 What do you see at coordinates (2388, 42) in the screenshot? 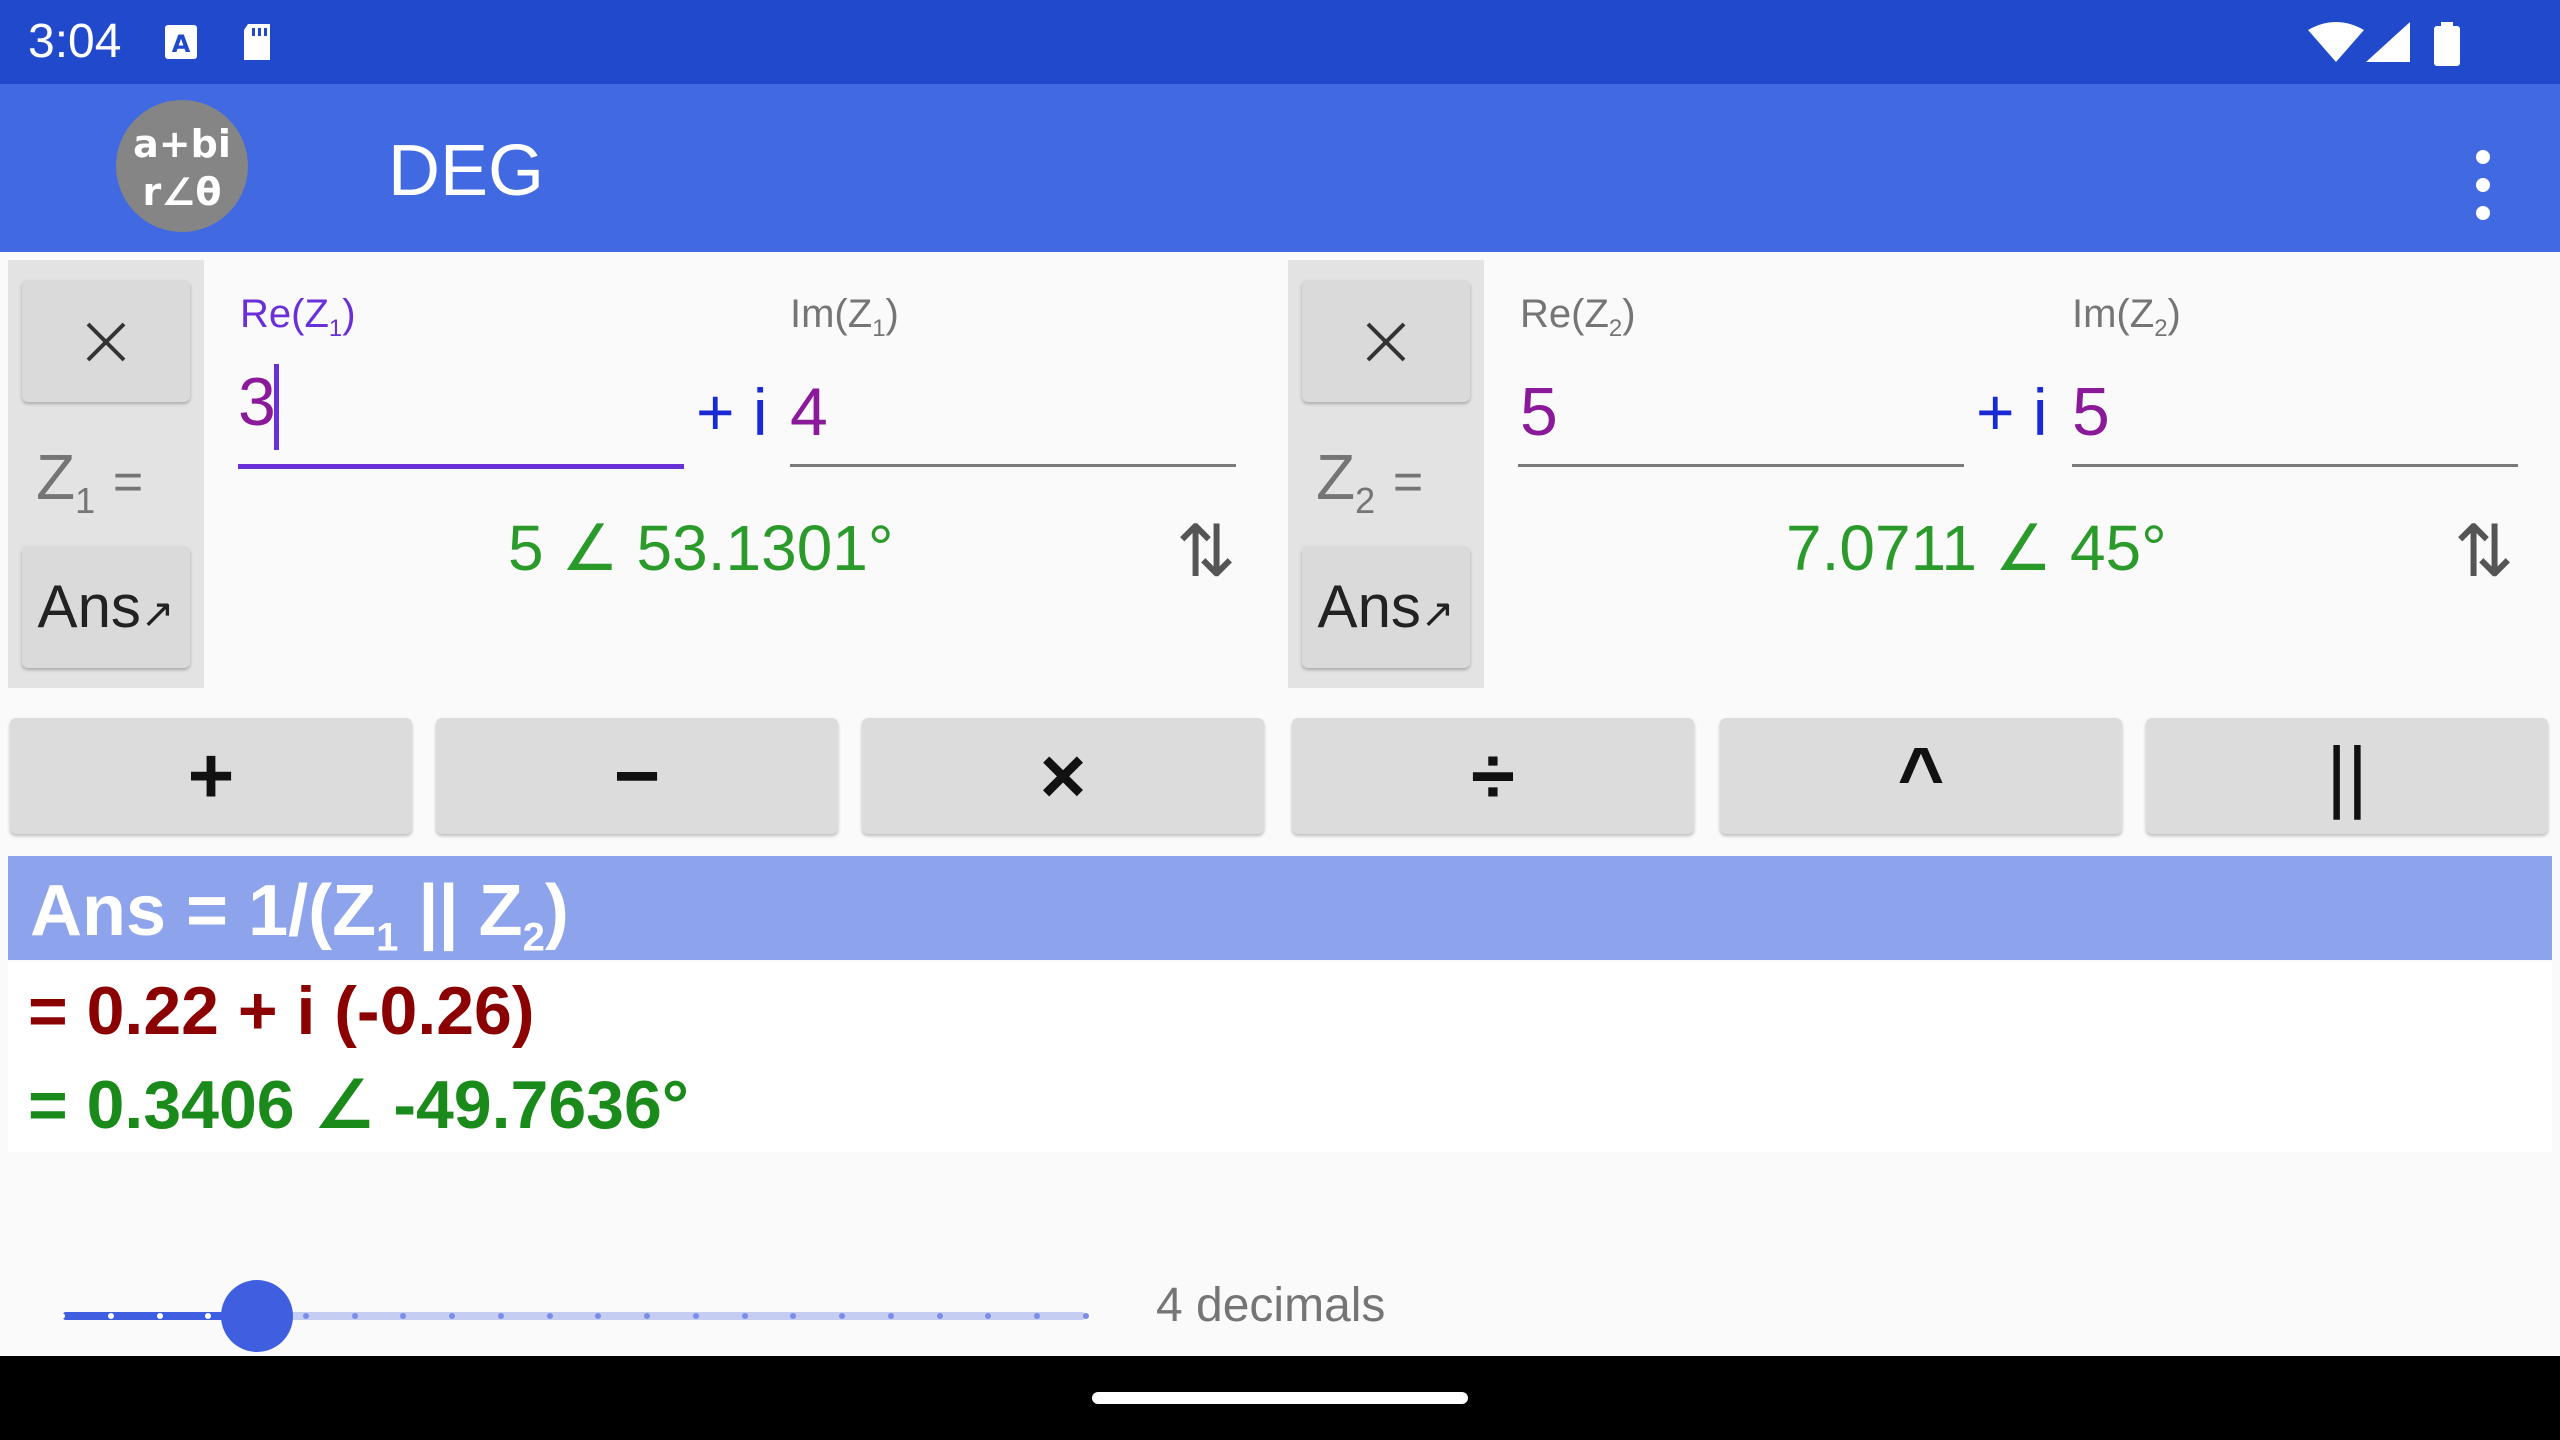
I see `signal-icon` at bounding box center [2388, 42].